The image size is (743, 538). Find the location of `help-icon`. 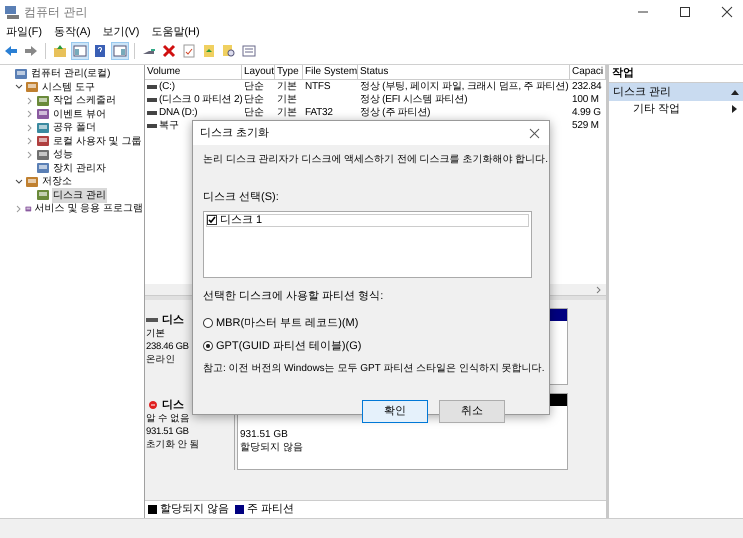

help-icon is located at coordinates (100, 51).